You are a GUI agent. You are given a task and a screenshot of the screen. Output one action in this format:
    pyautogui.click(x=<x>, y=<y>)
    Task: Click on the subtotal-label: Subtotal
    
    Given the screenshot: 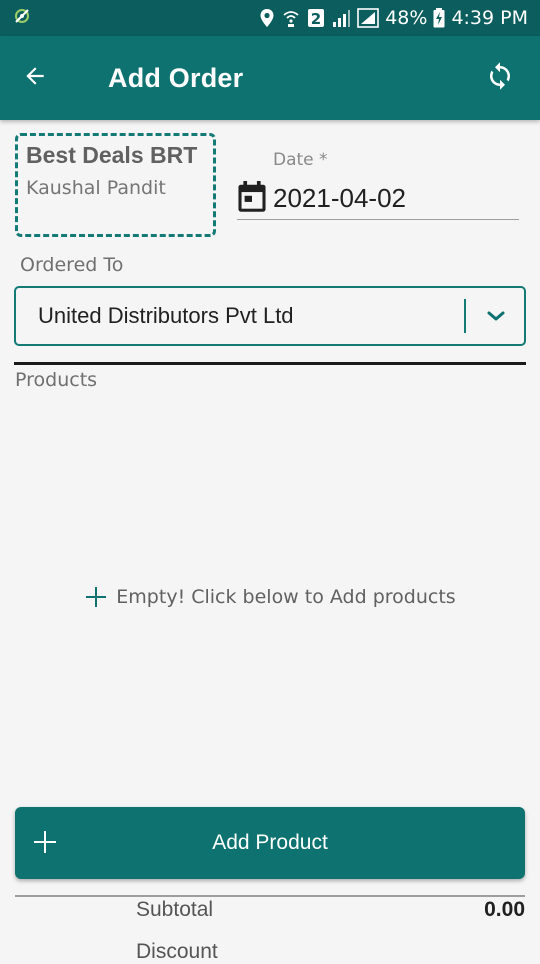 What is the action you would take?
    pyautogui.click(x=175, y=909)
    